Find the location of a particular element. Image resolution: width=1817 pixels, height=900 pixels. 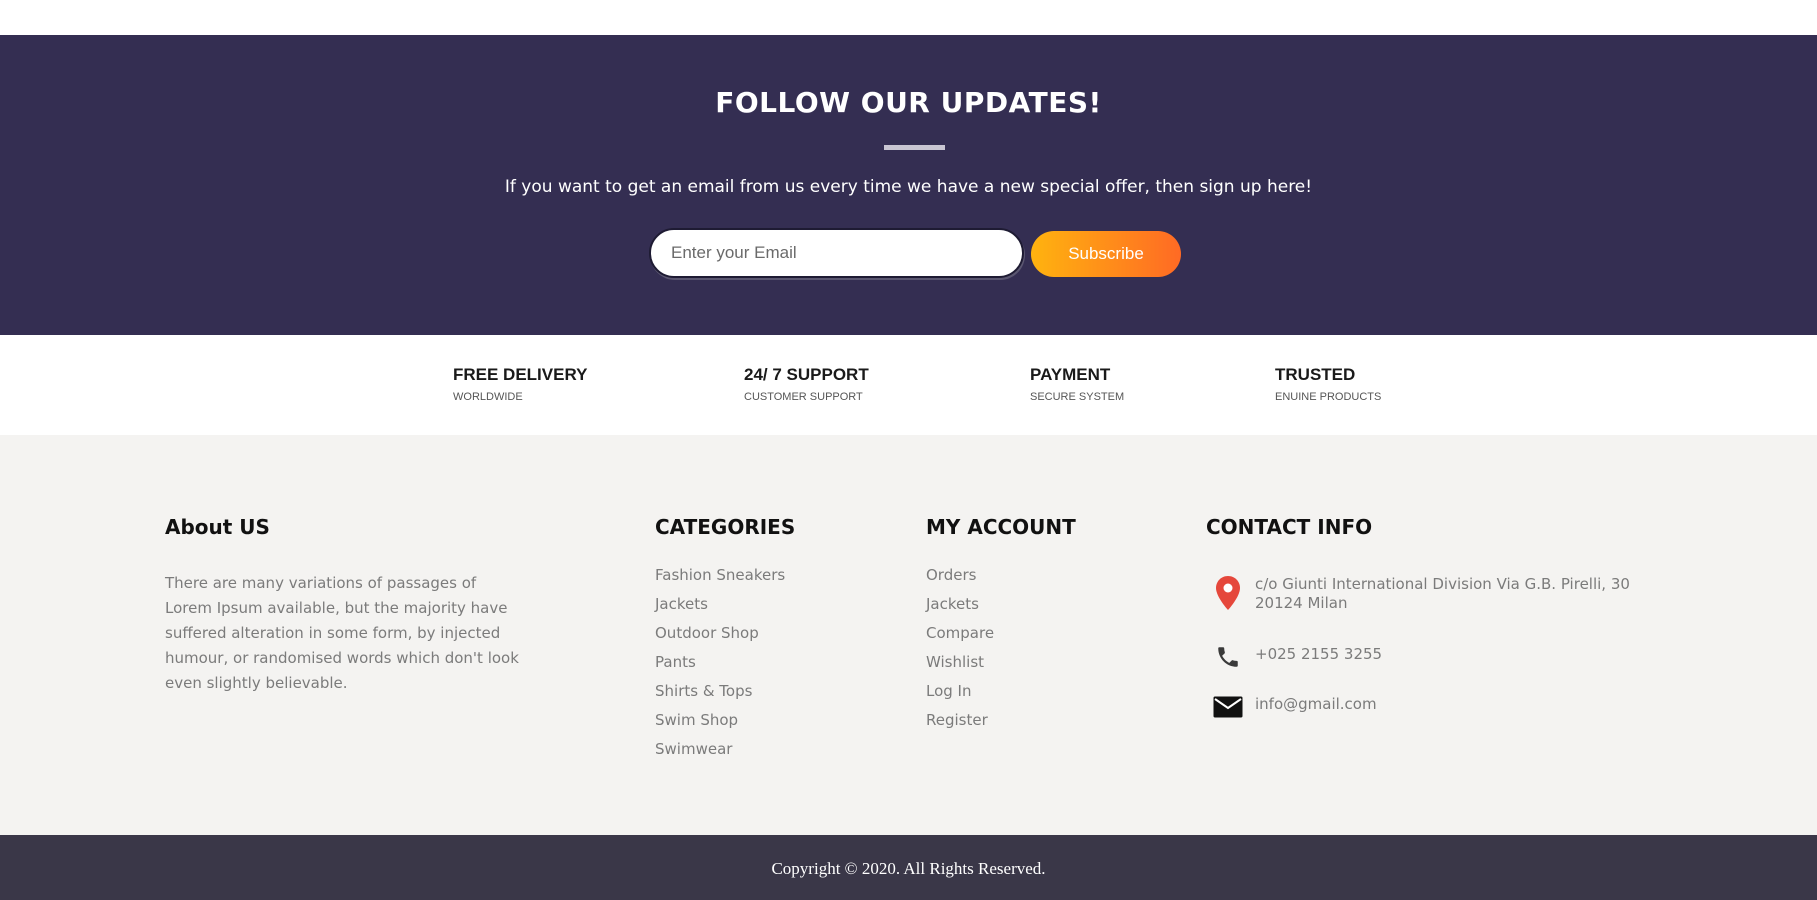

account-link: Orders is located at coordinates (960, 579).